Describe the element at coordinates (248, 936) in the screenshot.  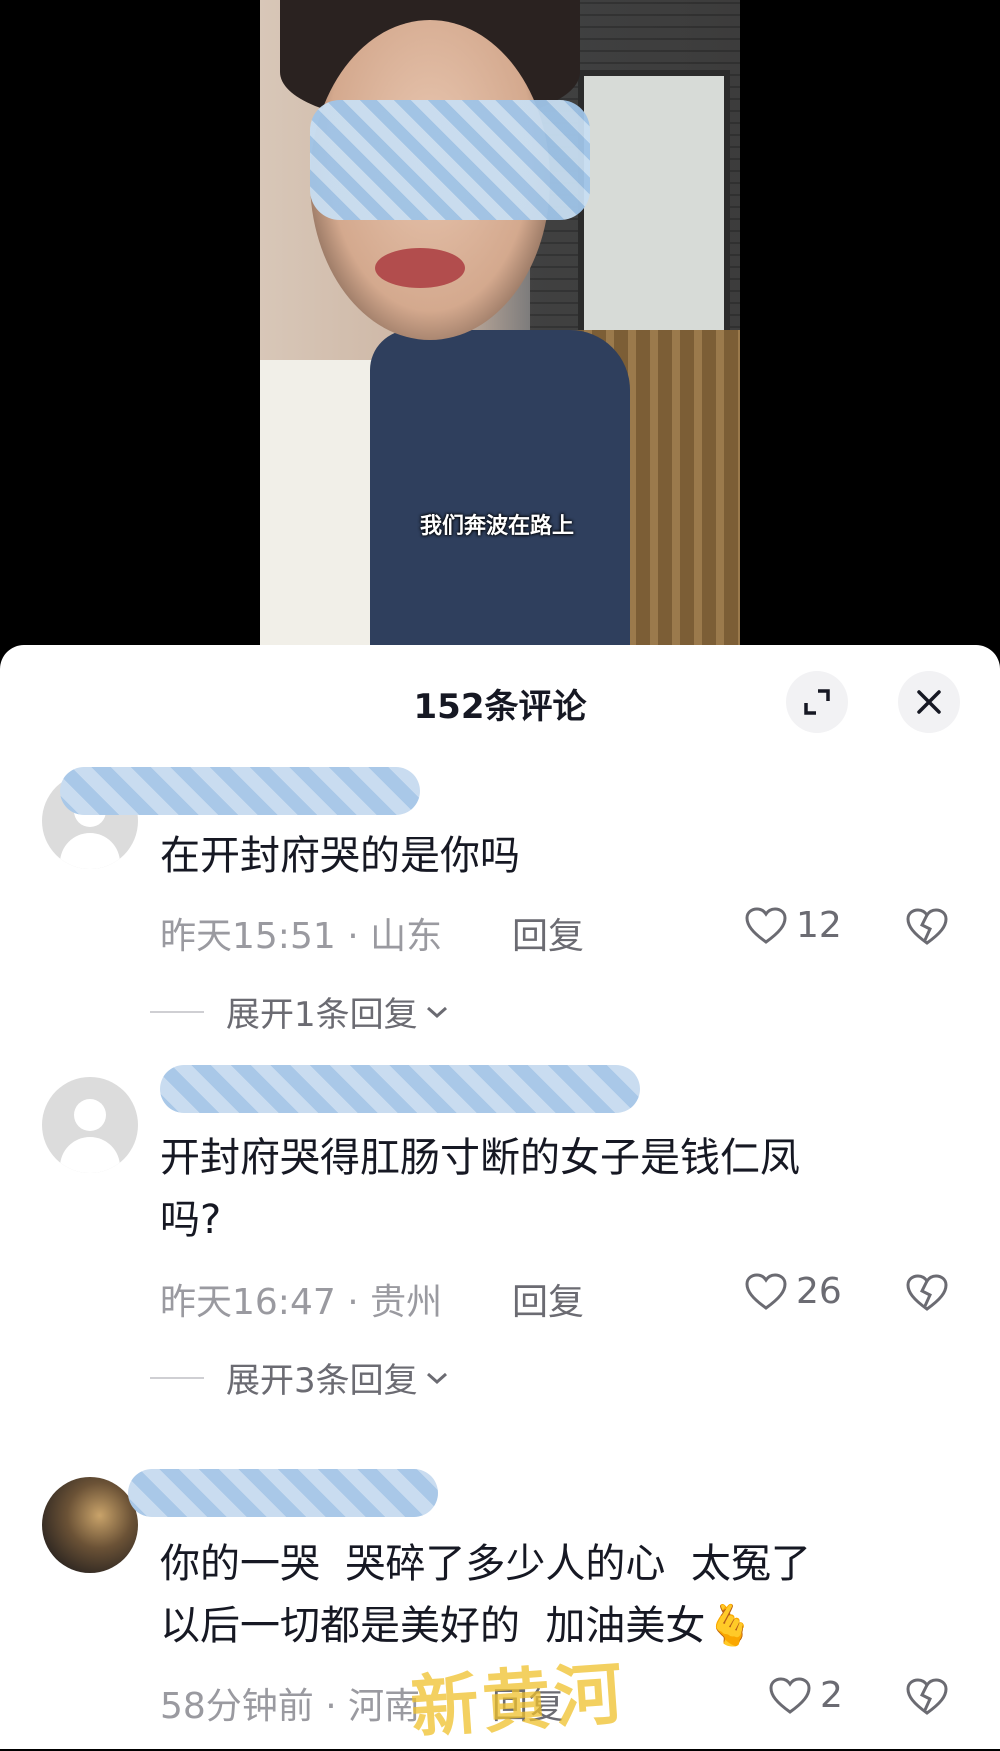
I see `comment-time: 昨天15:51` at that location.